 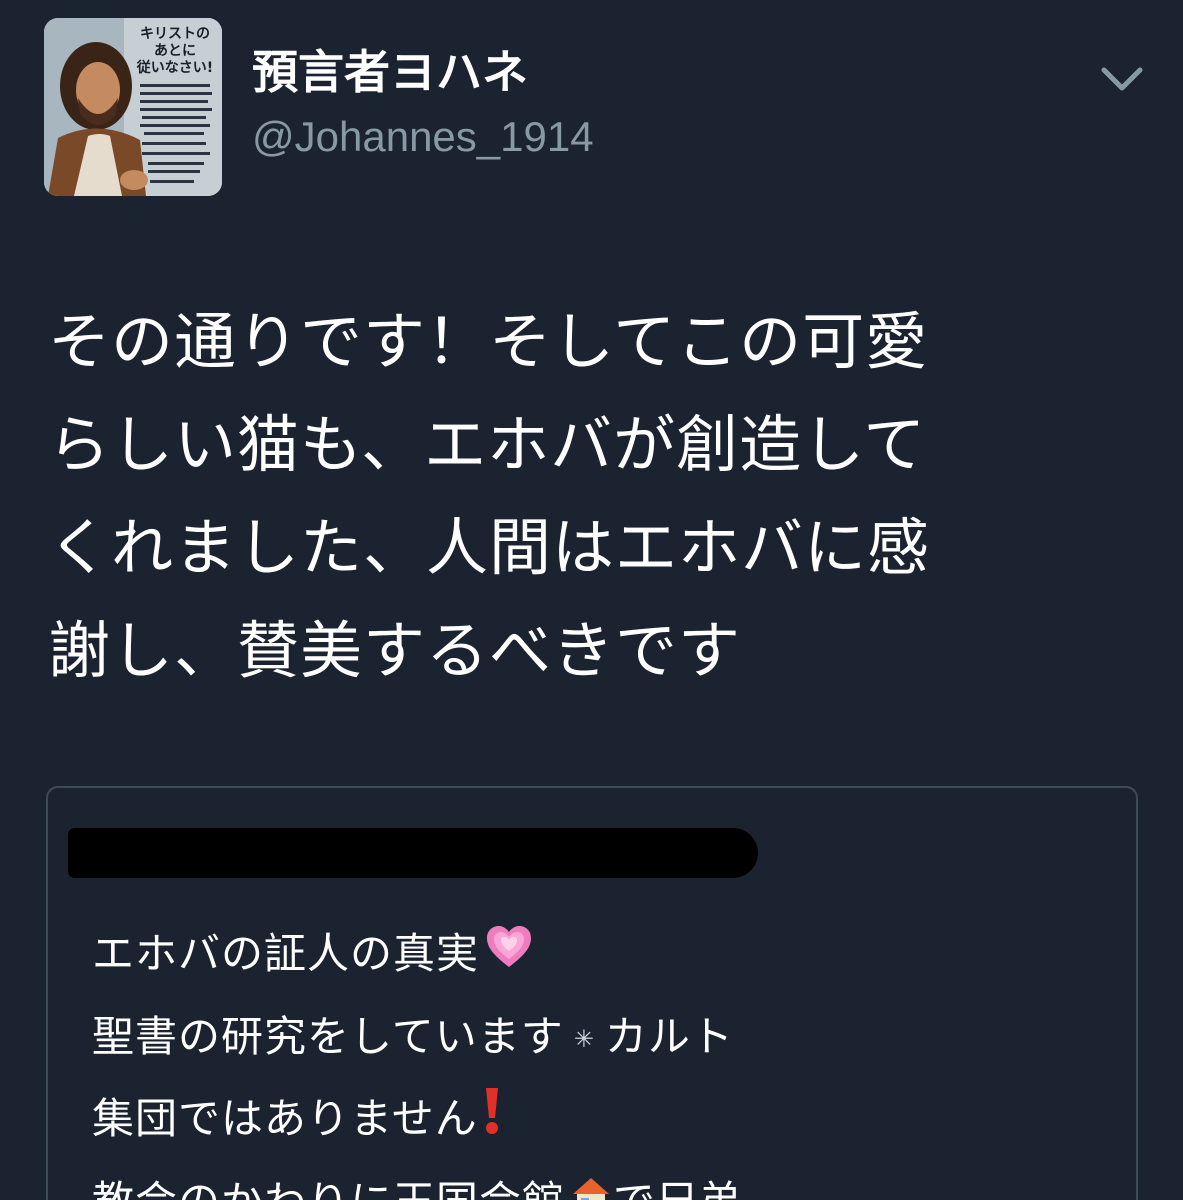 What do you see at coordinates (328, 1036) in the screenshot?
I see `quoted-line-text: 聖書の研究をしています` at bounding box center [328, 1036].